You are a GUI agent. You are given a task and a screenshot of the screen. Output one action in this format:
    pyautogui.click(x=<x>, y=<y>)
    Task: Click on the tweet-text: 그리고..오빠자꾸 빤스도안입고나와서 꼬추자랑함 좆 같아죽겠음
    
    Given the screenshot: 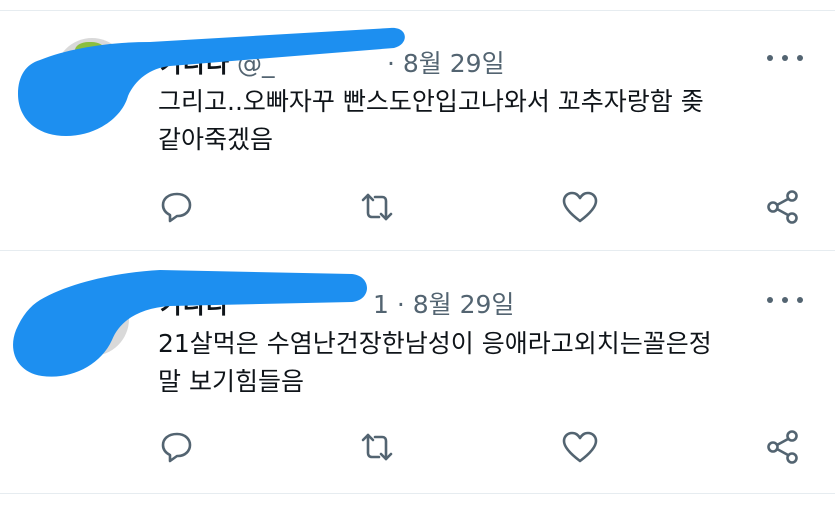 What is the action you would take?
    pyautogui.click(x=431, y=121)
    